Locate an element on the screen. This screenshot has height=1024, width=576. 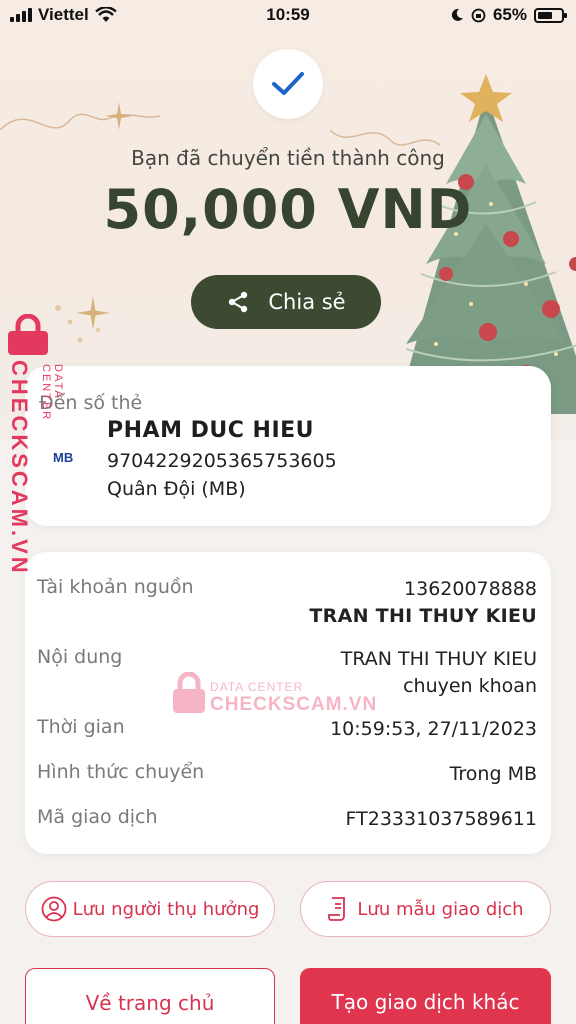
save-template-label: Lưu mẫu giao dịch is located at coordinates (440, 909).